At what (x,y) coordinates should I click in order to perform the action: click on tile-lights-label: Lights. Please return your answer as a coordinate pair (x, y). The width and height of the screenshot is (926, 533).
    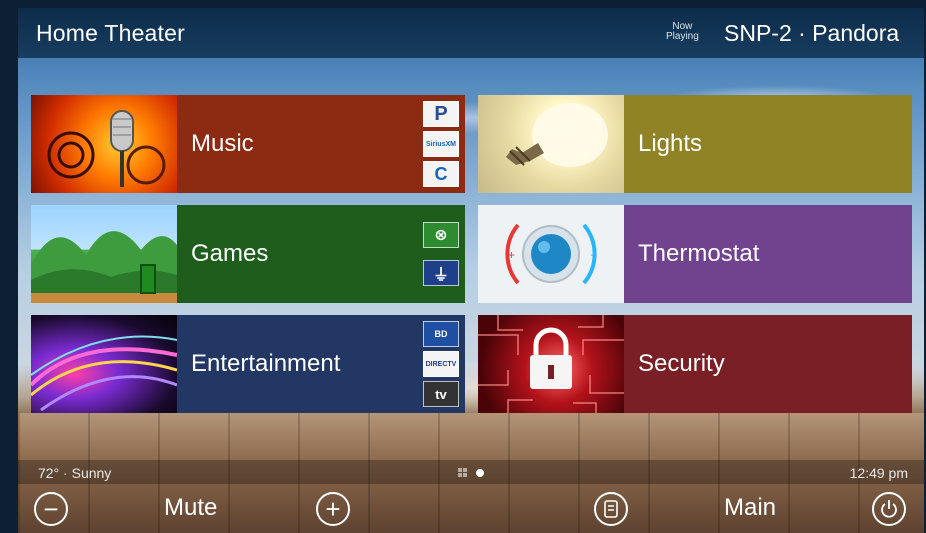
    Looking at the image, I should click on (670, 143).